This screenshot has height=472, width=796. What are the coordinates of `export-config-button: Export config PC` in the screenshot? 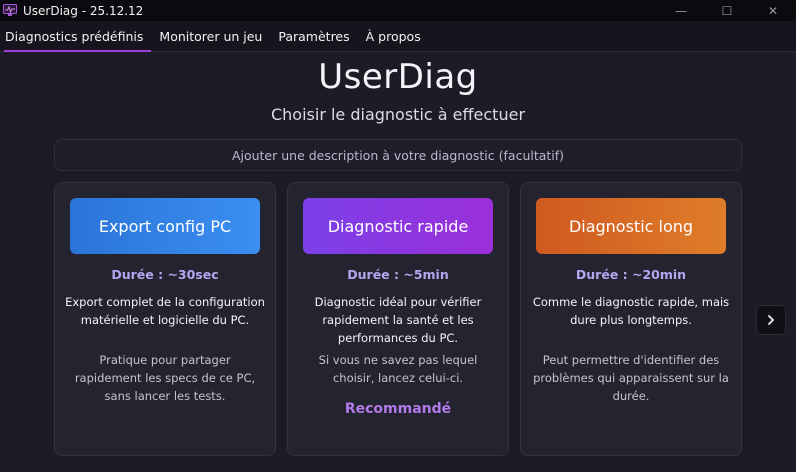 It's located at (165, 226).